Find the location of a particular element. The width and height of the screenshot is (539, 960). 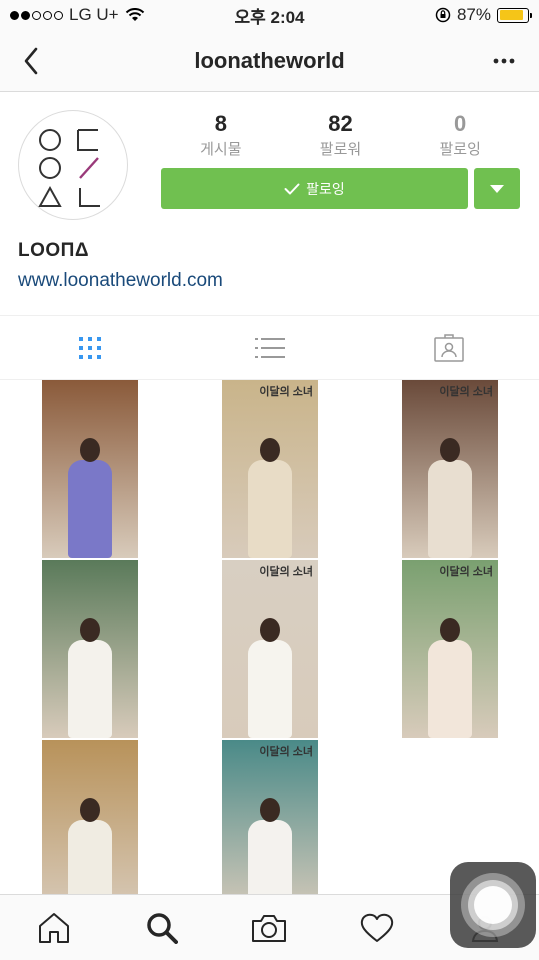

more-options-button is located at coordinates (504, 61).